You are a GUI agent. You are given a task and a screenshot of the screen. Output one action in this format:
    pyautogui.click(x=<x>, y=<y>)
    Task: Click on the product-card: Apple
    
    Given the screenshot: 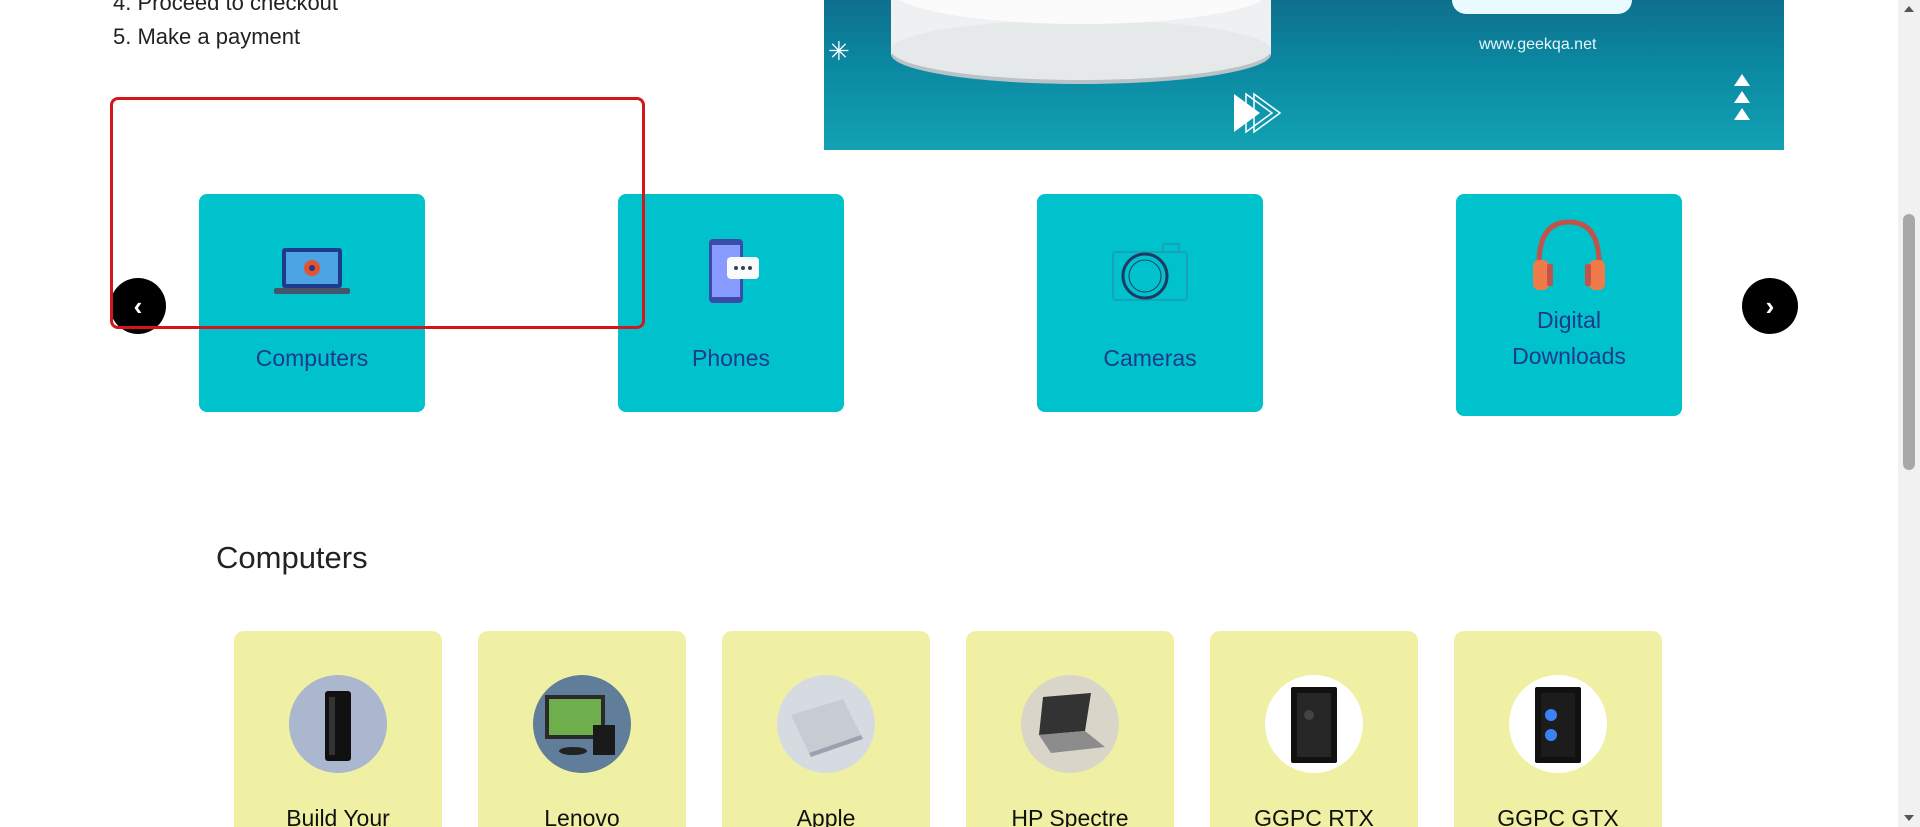 What is the action you would take?
    pyautogui.click(x=826, y=729)
    